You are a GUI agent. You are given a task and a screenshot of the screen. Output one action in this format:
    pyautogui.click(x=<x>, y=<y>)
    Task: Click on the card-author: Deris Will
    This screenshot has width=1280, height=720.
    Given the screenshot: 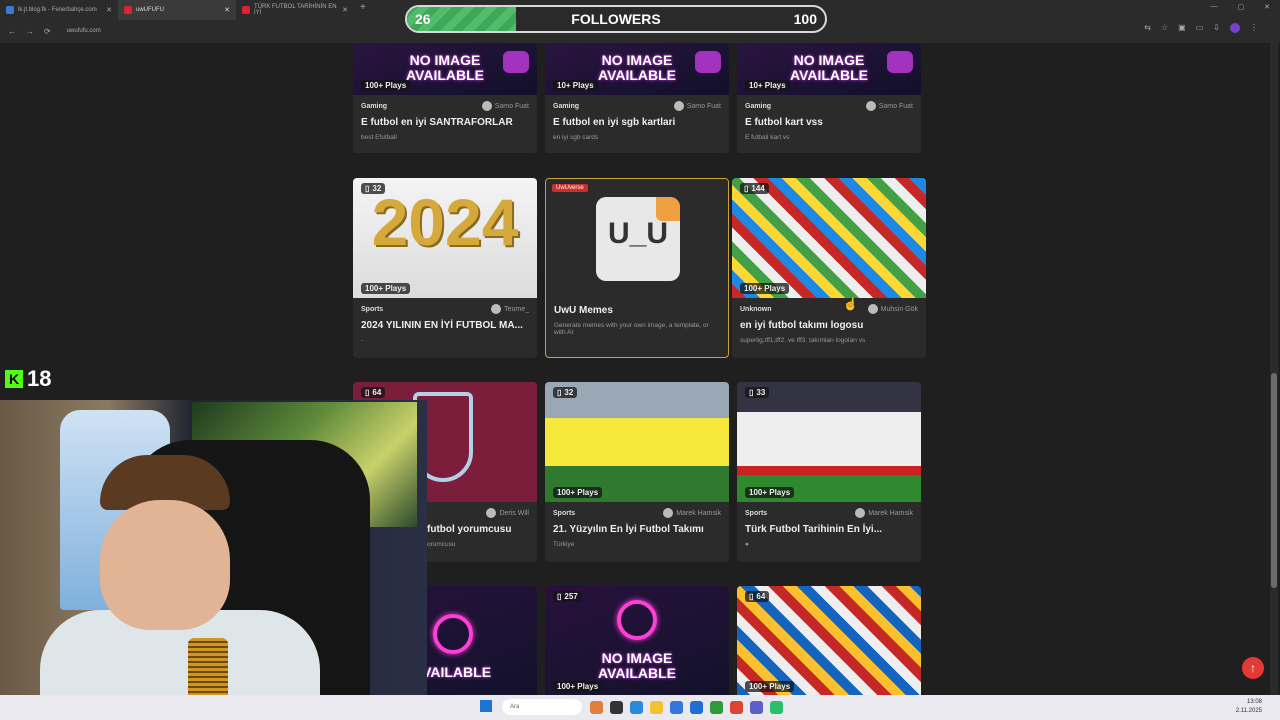 What is the action you would take?
    pyautogui.click(x=507, y=513)
    